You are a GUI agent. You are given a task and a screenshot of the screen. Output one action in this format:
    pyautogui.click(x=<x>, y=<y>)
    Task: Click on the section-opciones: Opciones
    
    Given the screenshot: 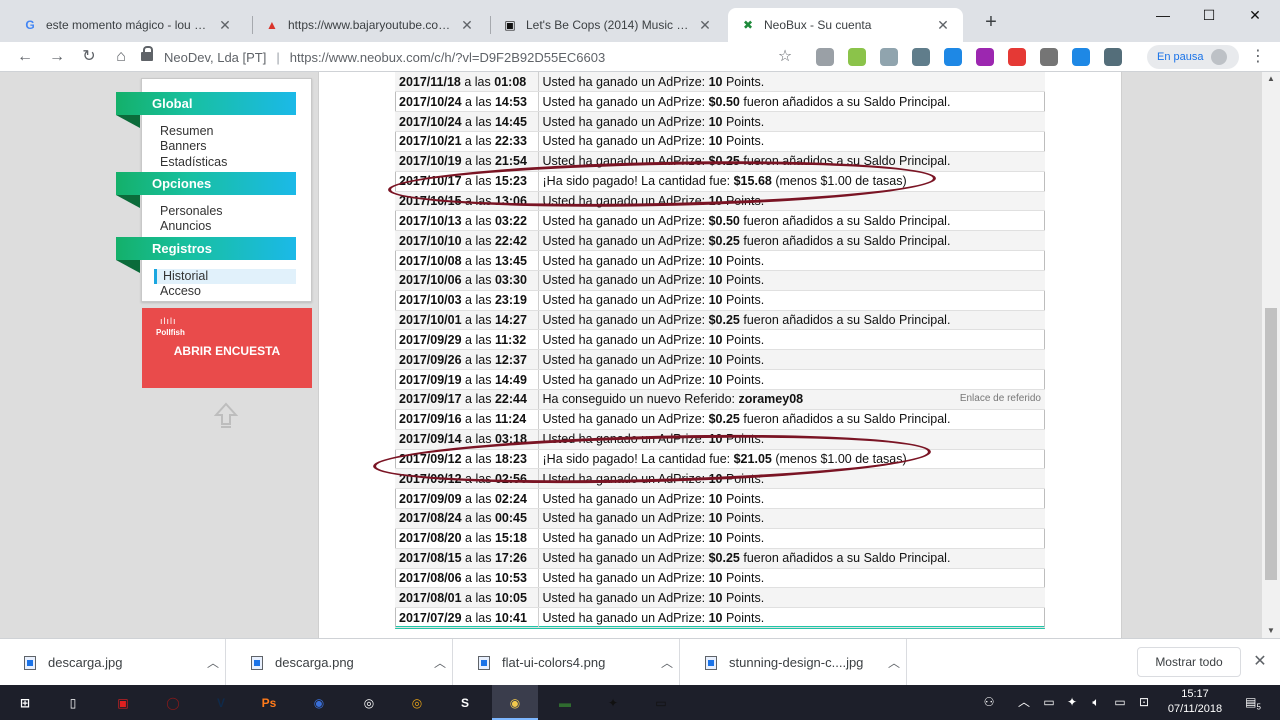 What is the action you would take?
    pyautogui.click(x=206, y=190)
    